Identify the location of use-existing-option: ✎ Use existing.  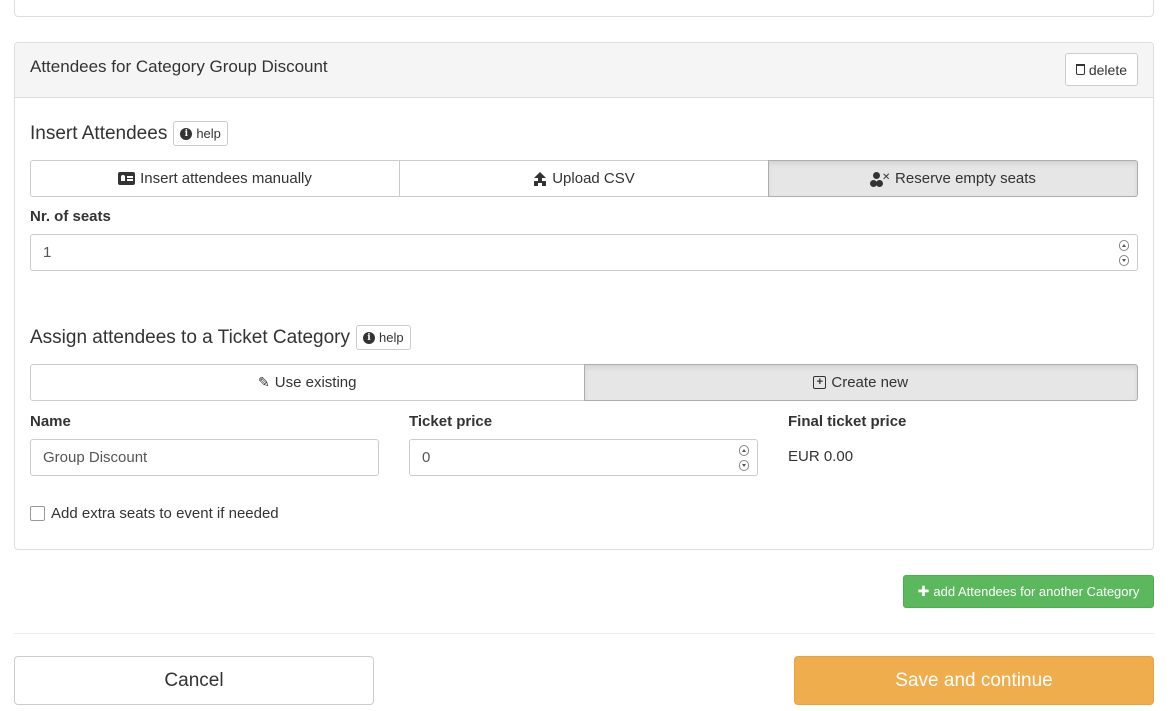
(307, 382).